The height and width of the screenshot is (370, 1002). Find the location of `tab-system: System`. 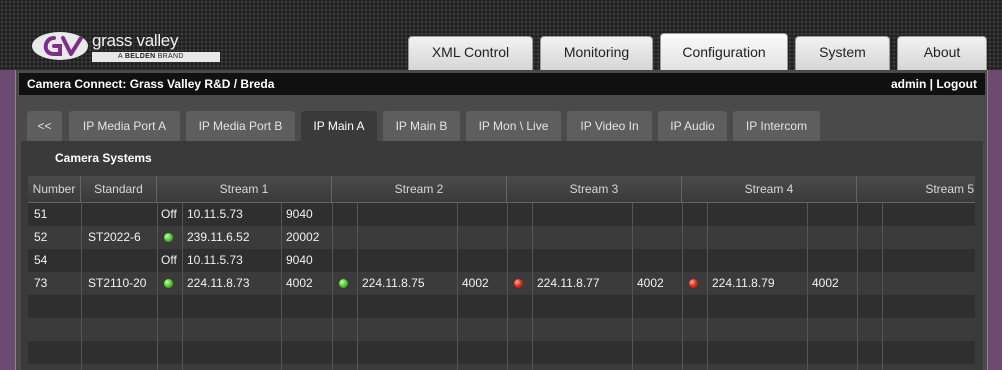

tab-system: System is located at coordinates (842, 53).